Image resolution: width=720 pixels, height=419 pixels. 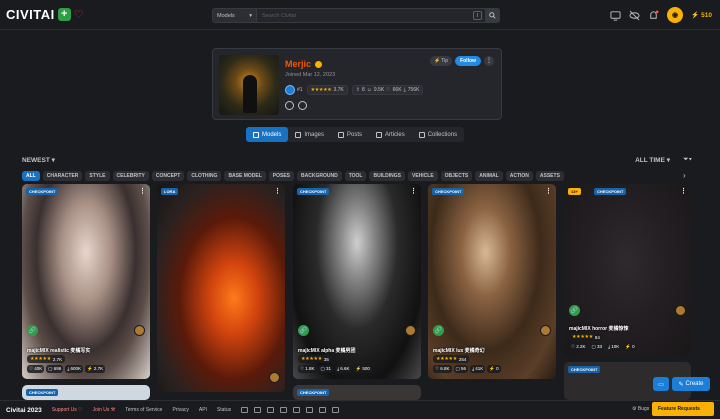 I want to click on period-dropdown: ALL TIME ▾, so click(x=652, y=160).